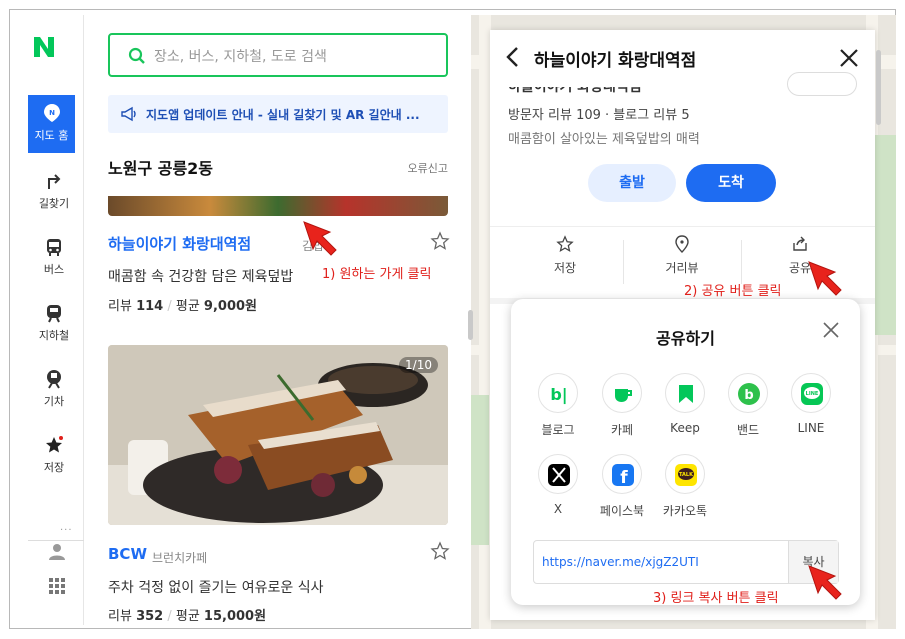 The height and width of the screenshot is (639, 905). Describe the element at coordinates (599, 115) in the screenshot. I see `review-summary: 방문자 리뷰 109 · 블로그 리뷰 5` at that location.